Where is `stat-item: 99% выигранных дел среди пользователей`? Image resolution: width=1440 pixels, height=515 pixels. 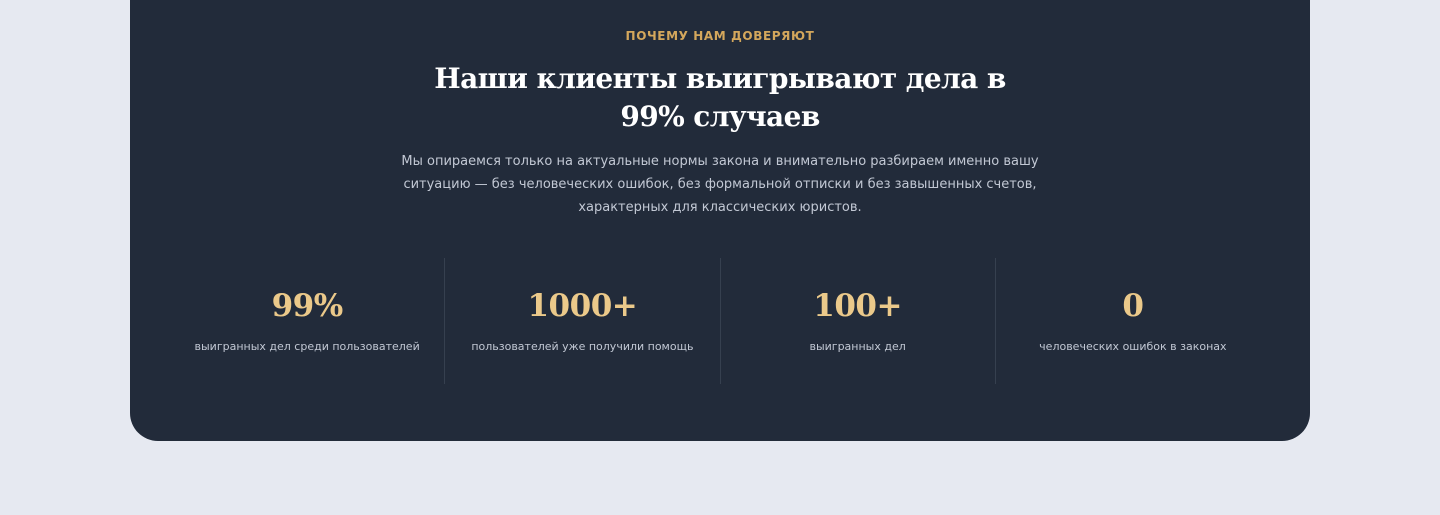
stat-item: 99% выигранных дел среди пользователей is located at coordinates (307, 321).